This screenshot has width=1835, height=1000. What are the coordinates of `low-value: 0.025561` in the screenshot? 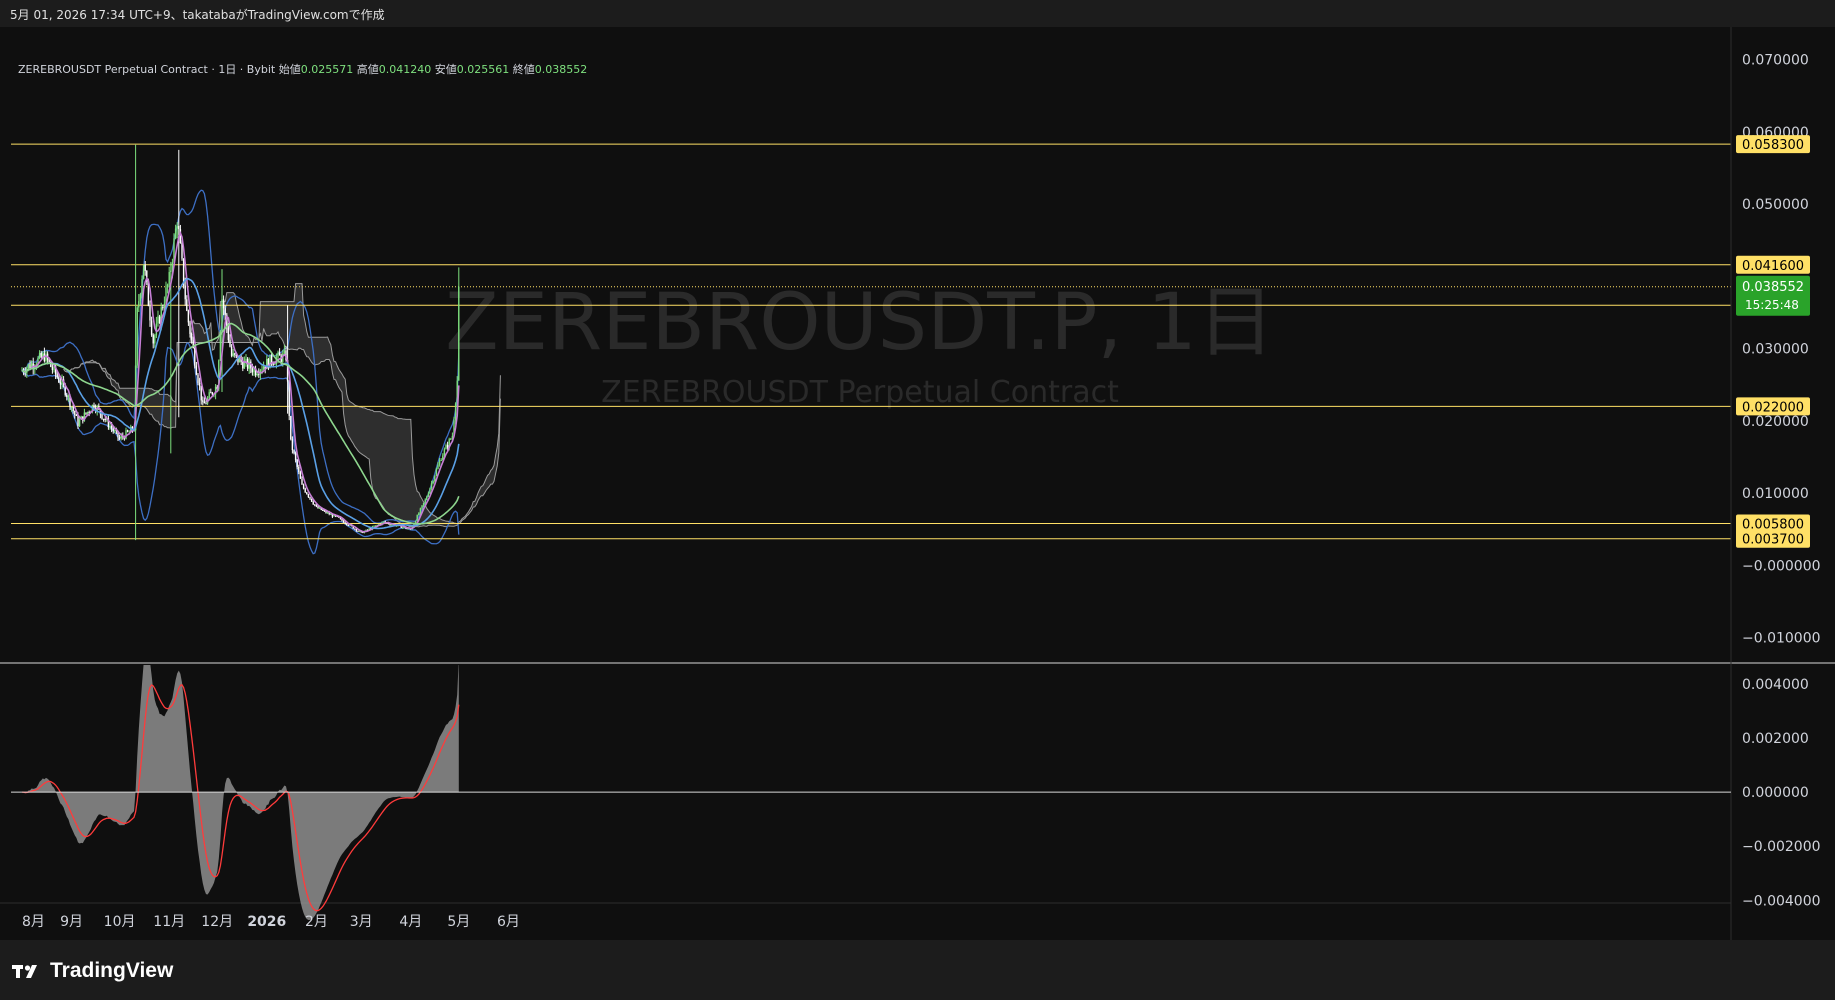 It's located at (483, 69).